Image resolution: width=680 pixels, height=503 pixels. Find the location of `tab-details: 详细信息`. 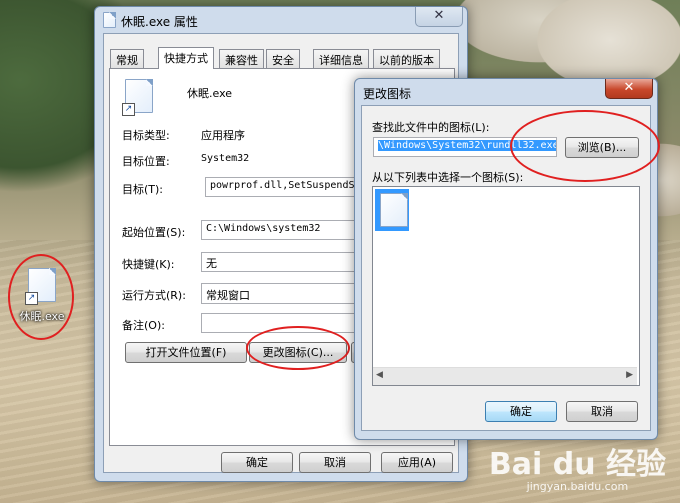

tab-details: 详细信息 is located at coordinates (341, 58).